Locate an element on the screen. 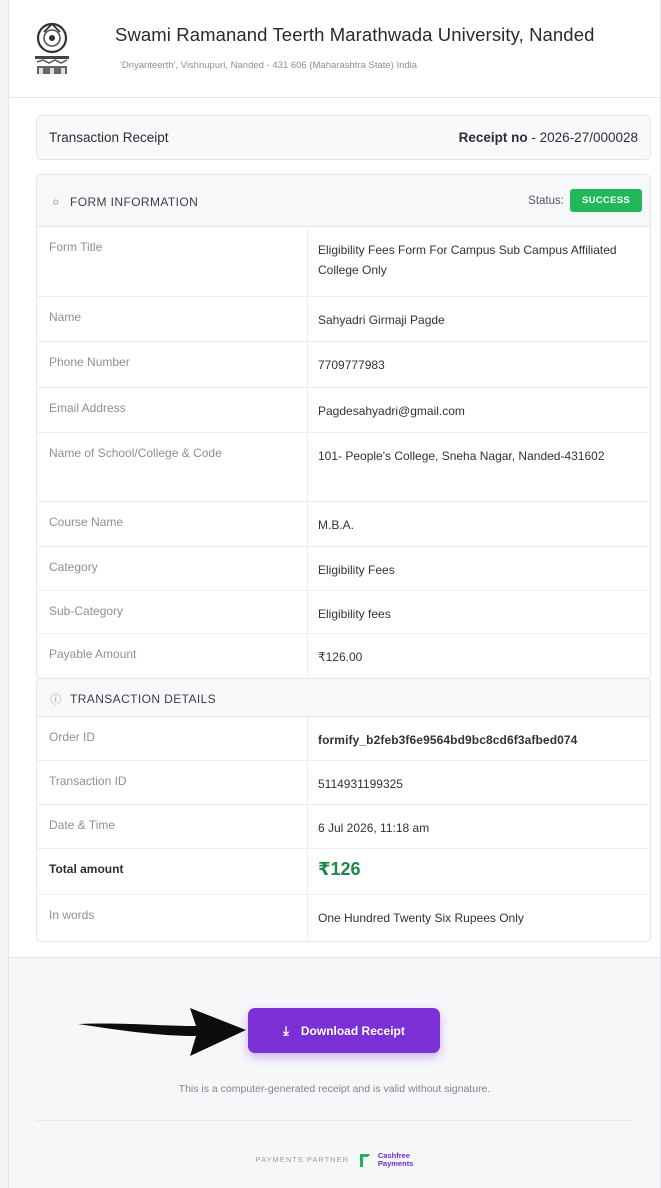  amount-in-words-value: One Hundred Twenty Six Rupees Only is located at coordinates (421, 918).